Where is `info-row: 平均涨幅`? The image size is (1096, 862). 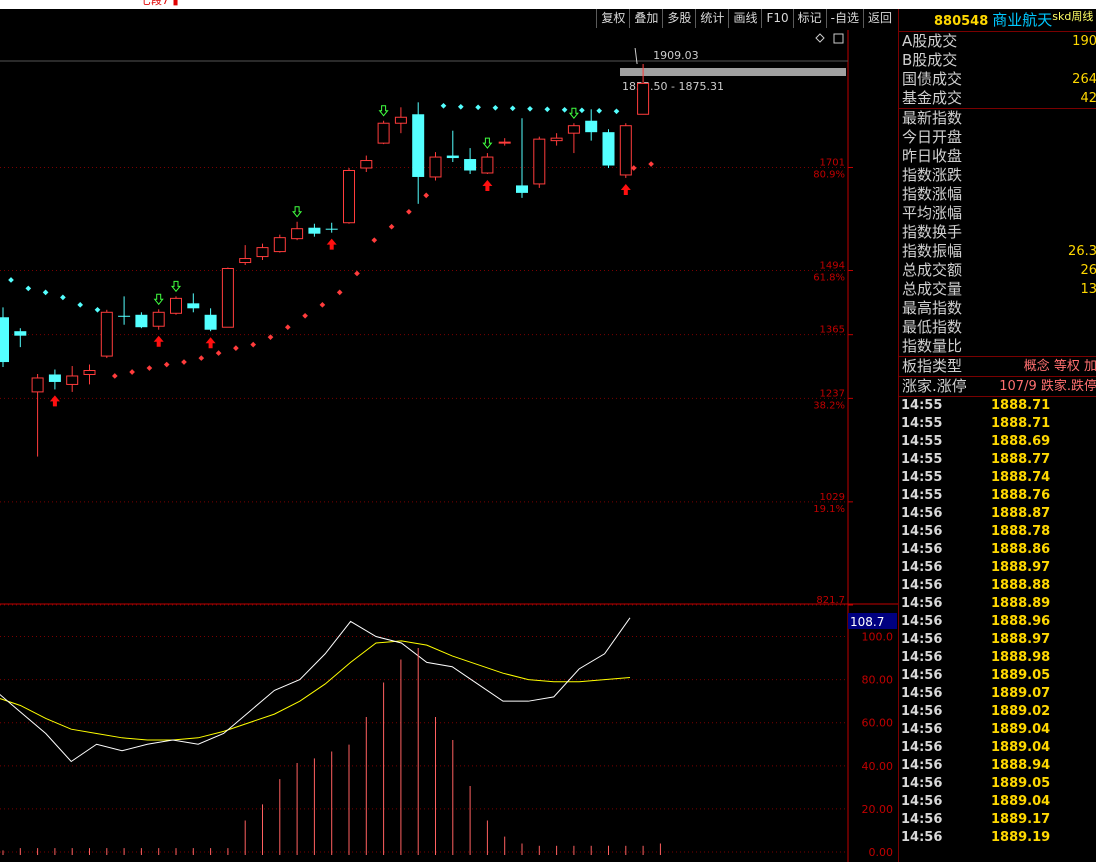 info-row: 平均涨幅 is located at coordinates (997, 213).